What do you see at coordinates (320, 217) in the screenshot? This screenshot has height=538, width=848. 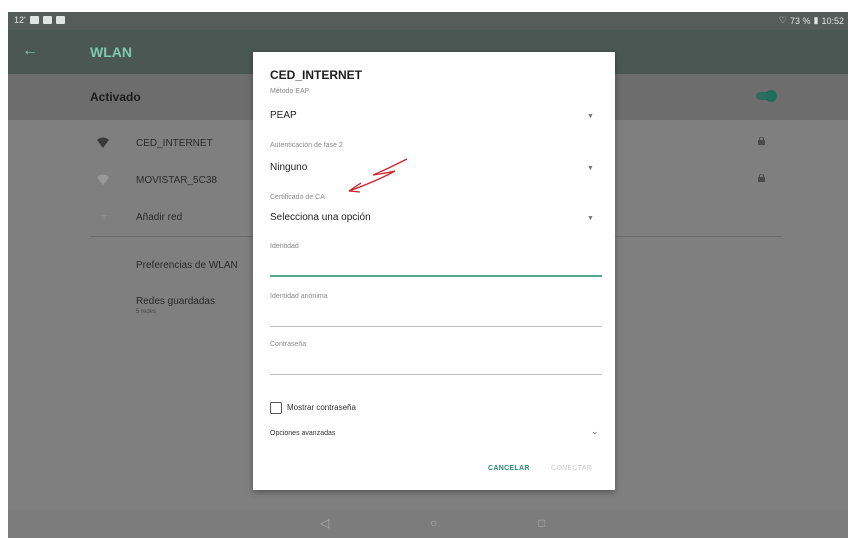 I see `ca-certificate-select: Selecciona una opción` at bounding box center [320, 217].